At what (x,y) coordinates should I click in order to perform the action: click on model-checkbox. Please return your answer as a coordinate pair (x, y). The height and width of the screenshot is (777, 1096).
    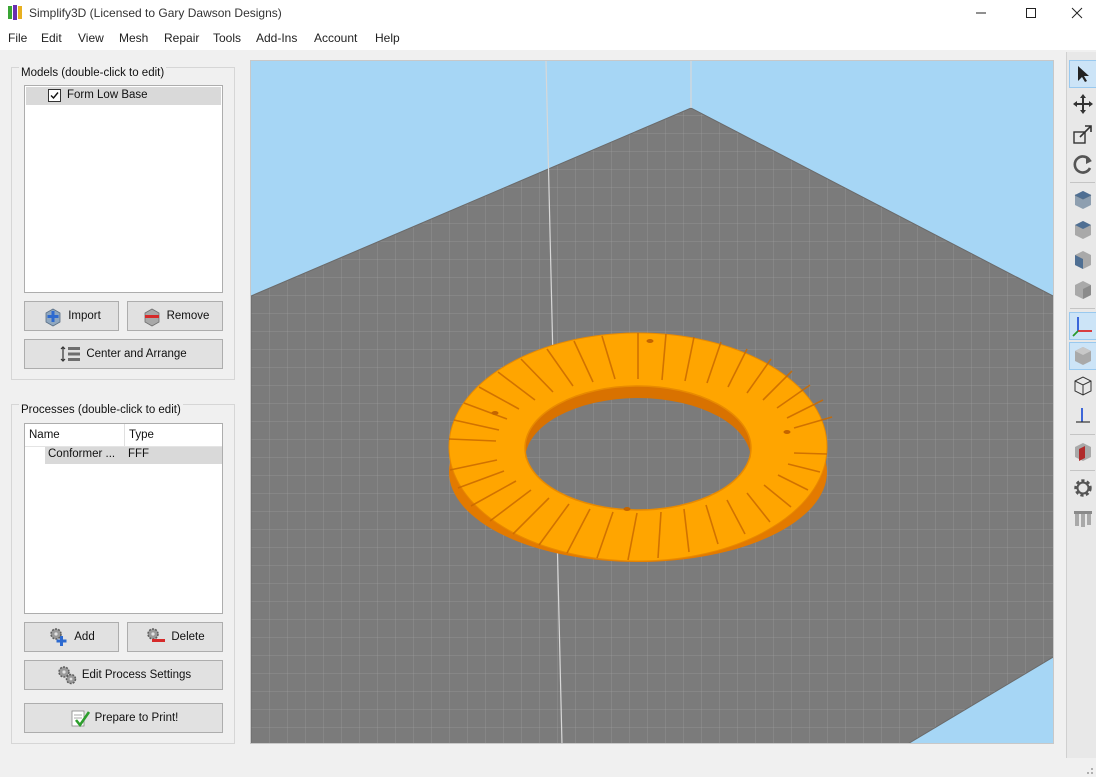
    Looking at the image, I should click on (54, 95).